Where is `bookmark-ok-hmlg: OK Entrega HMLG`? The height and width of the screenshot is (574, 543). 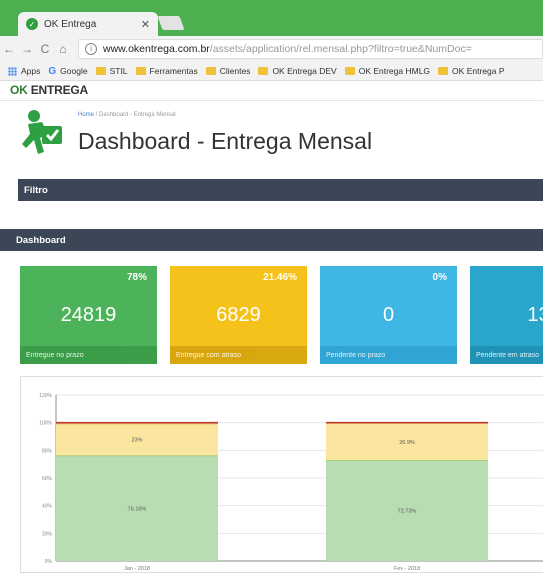
bookmark-ok-hmlg: OK Entrega HMLG is located at coordinates (387, 71).